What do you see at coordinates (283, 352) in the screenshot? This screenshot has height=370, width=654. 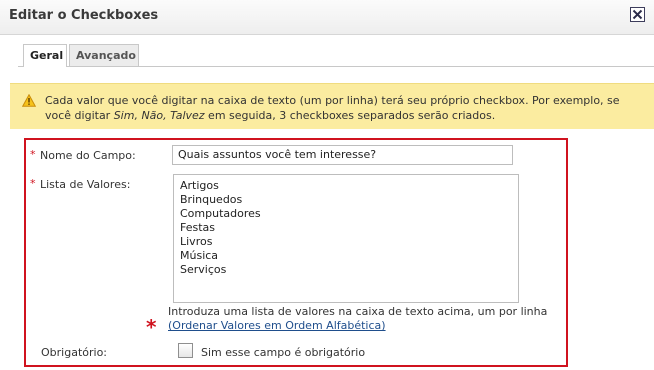 I see `required-checkbox-label: Sim esse campo é obrigatório` at bounding box center [283, 352].